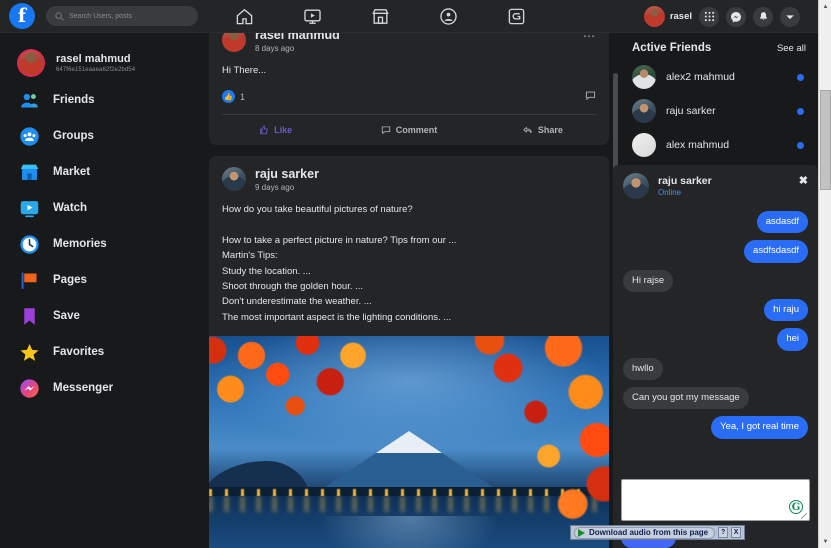  I want to click on sidebar-item-label: Market, so click(72, 172).